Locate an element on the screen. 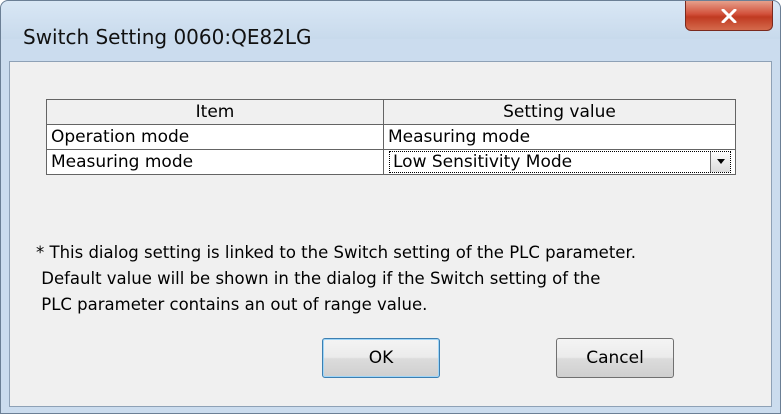 The image size is (781, 414). row-operation-mode-item: Operation mode is located at coordinates (215, 137).